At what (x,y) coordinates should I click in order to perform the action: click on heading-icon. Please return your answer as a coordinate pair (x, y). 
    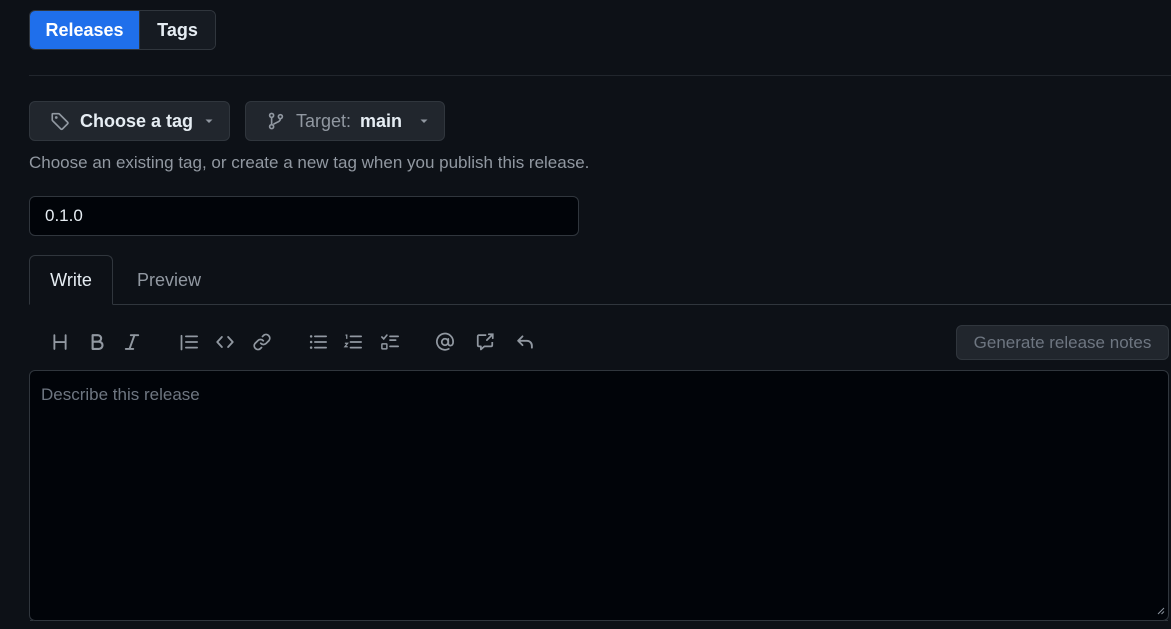
    Looking at the image, I should click on (60, 342).